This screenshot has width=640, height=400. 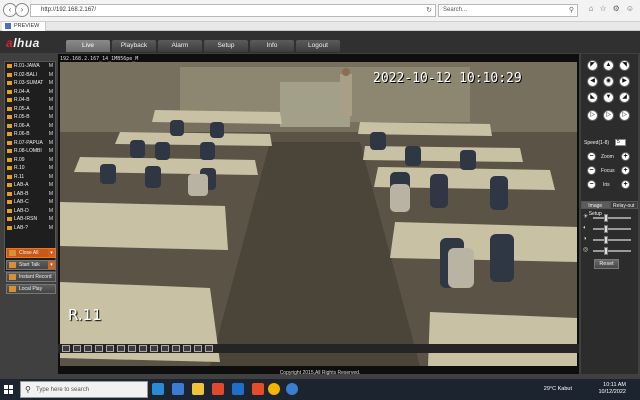 What do you see at coordinates (30, 66) in the screenshot?
I see `channel-item: R.01-JAWA M` at bounding box center [30, 66].